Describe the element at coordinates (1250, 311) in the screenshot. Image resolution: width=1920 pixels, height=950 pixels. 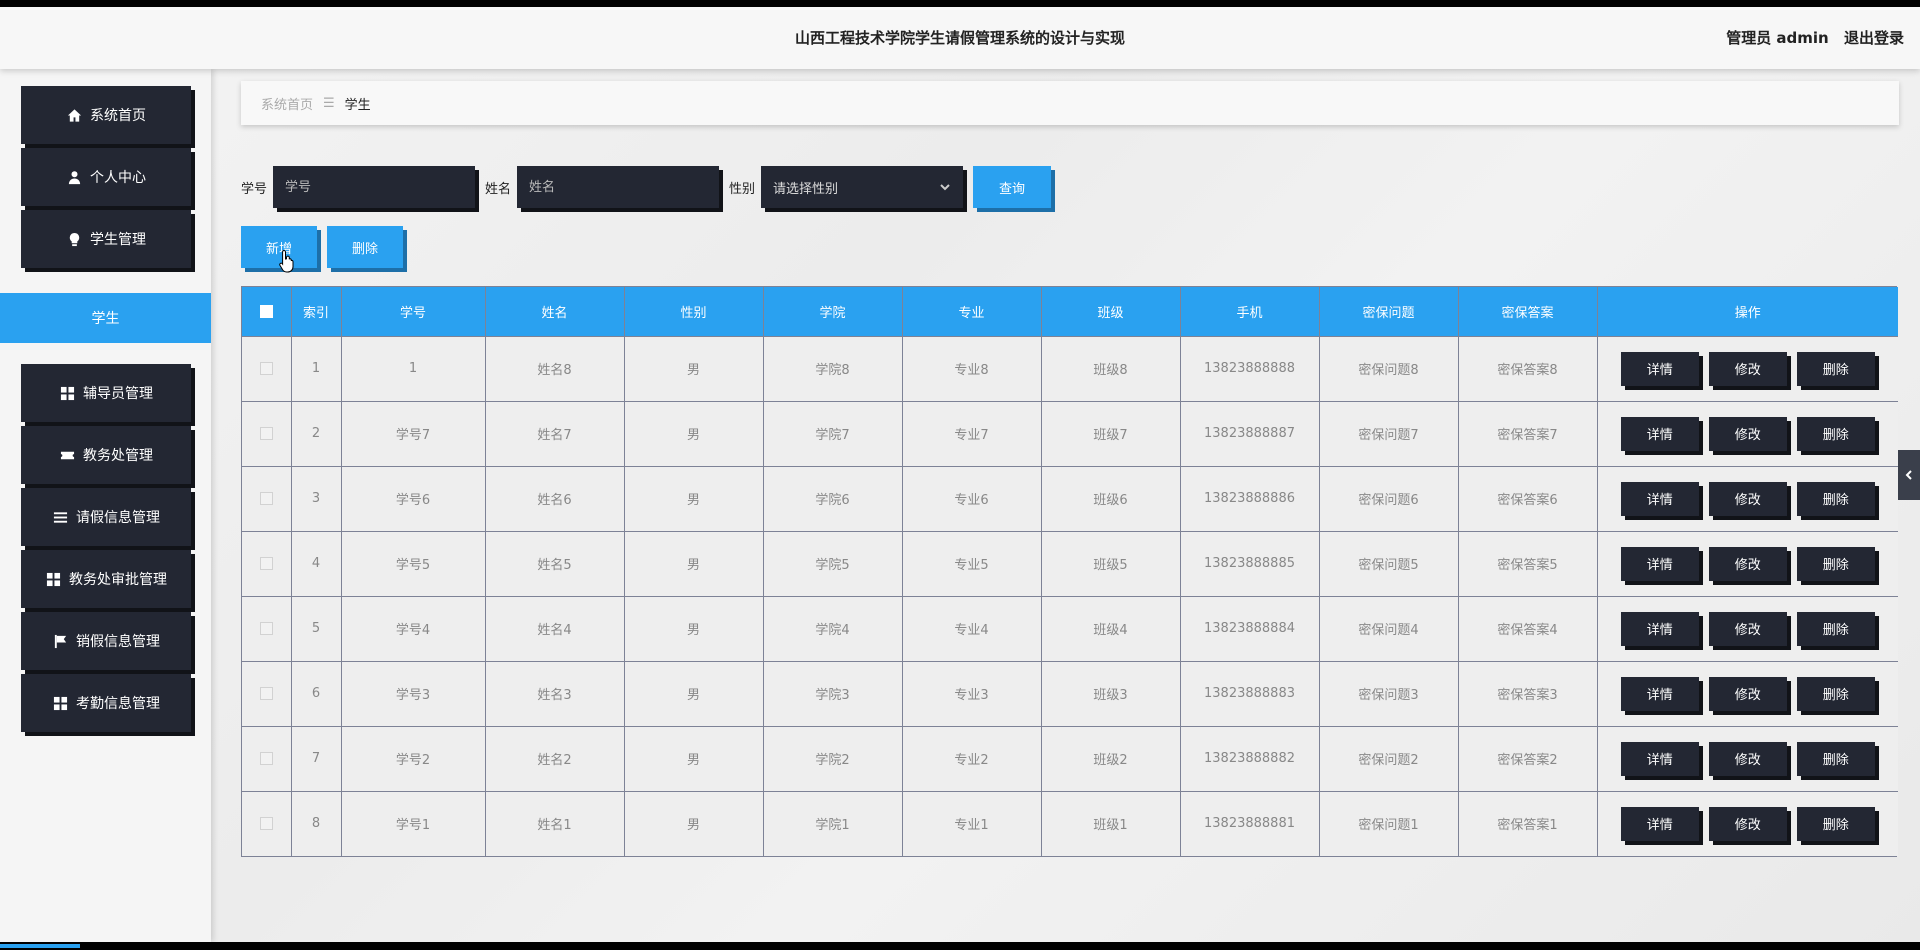
I see `column-header: 手机` at that location.